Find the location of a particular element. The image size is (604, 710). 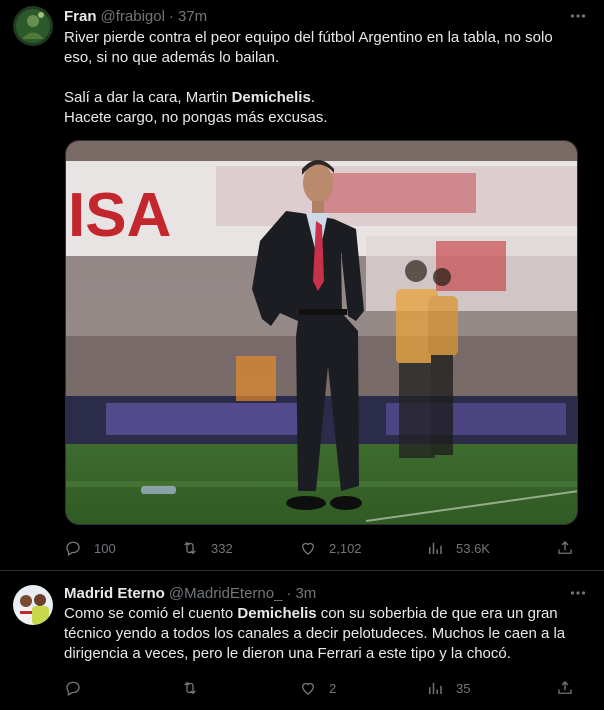

views-button: 53.6K is located at coordinates (458, 548).